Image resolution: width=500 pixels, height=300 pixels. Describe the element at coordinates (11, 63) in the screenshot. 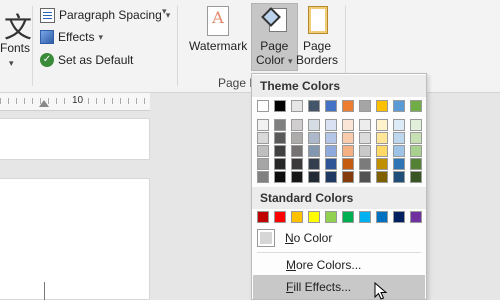

I see `fonts-dropdown-caret-icon: ▾` at that location.